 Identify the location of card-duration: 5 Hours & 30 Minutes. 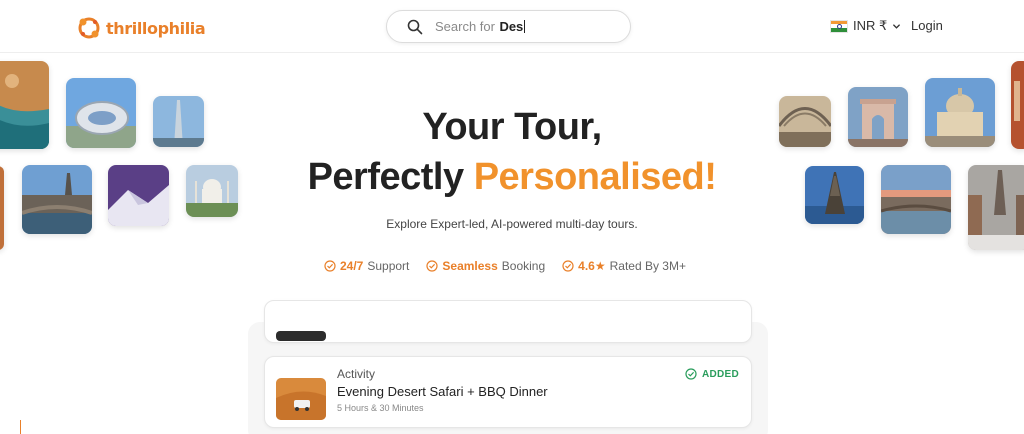
(380, 408).